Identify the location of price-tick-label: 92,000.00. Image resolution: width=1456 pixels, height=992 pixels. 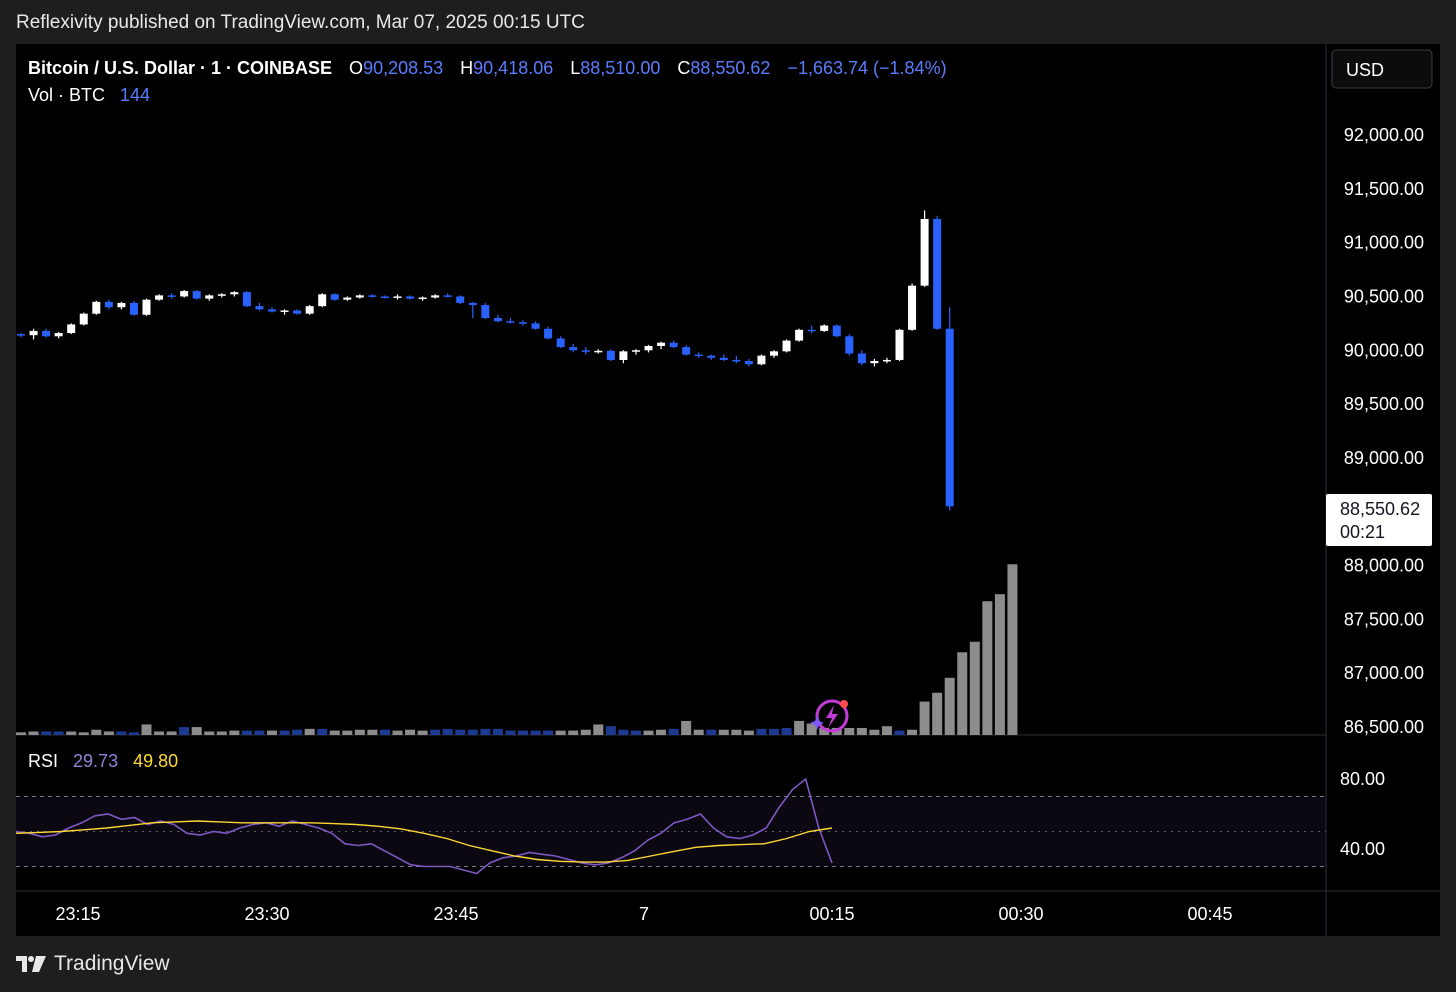
(1384, 135).